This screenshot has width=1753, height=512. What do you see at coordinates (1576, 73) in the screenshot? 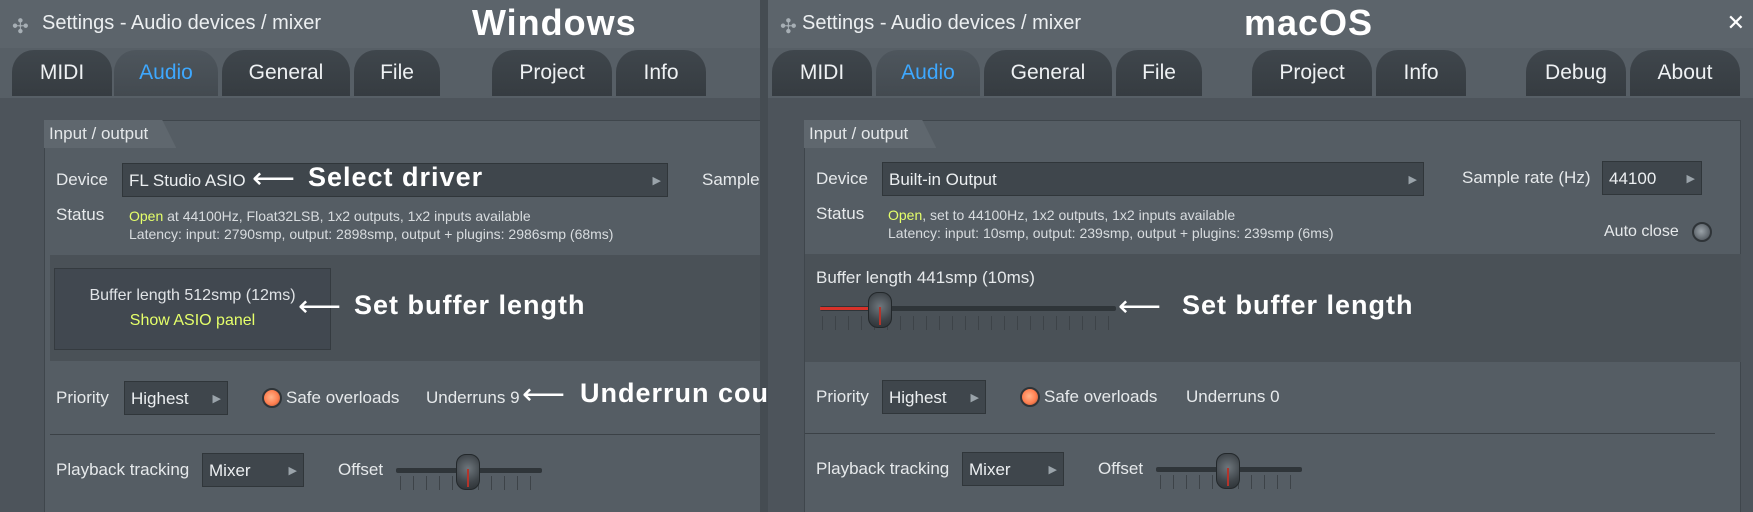
I see `tab-debug: Debug` at bounding box center [1576, 73].